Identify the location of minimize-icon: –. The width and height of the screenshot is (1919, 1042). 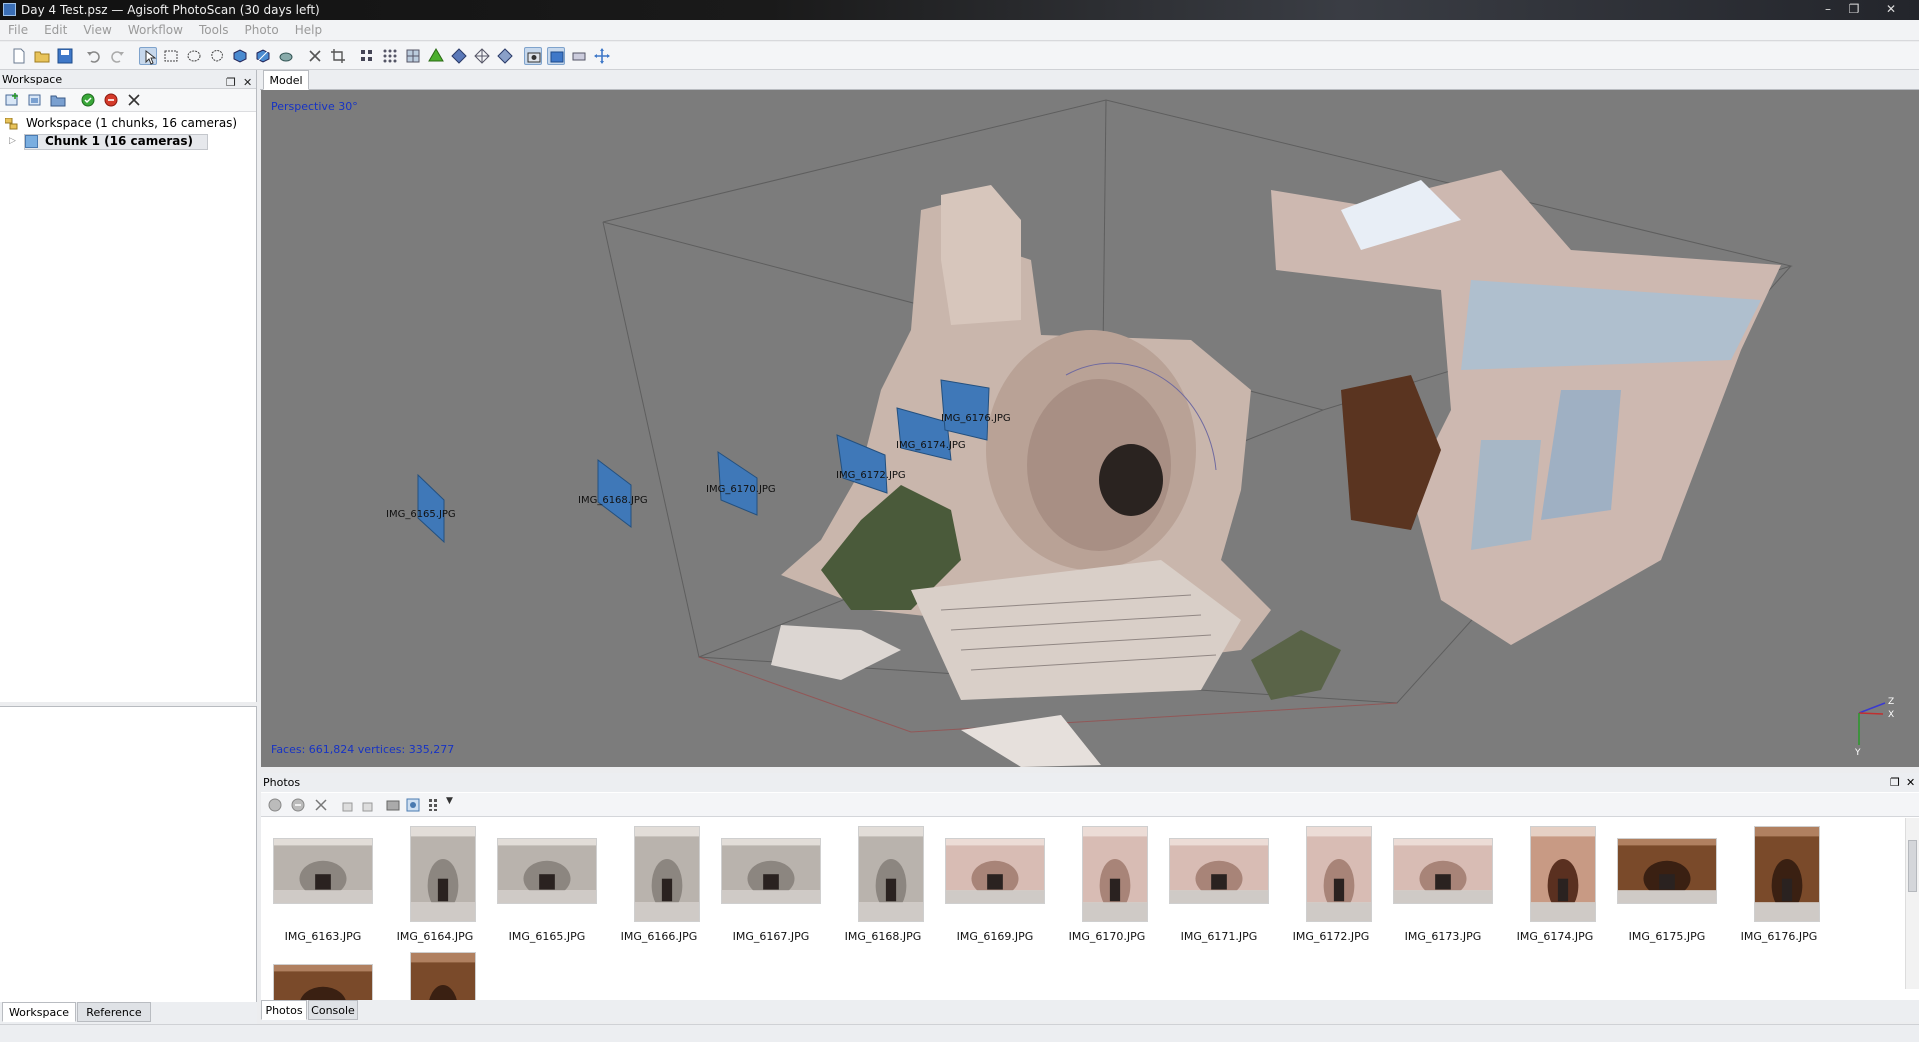
(1828, 9).